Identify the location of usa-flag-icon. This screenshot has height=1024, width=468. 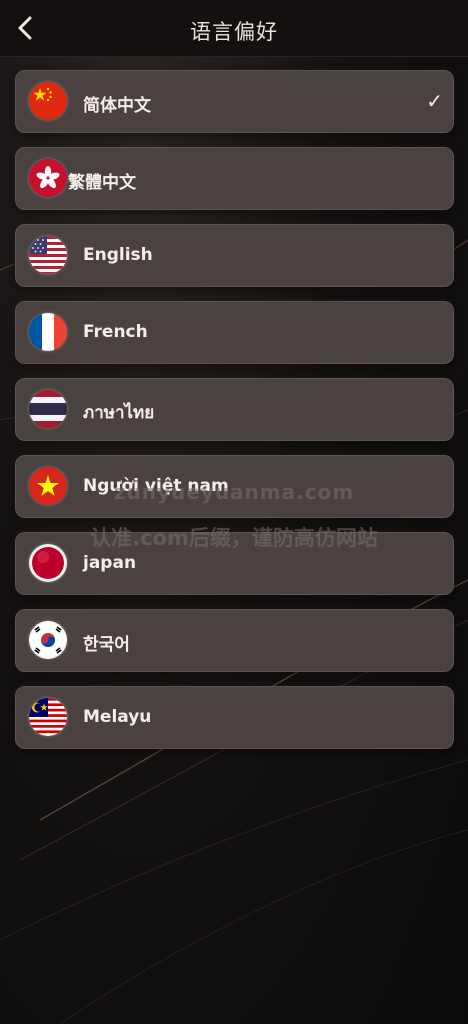
(48, 255).